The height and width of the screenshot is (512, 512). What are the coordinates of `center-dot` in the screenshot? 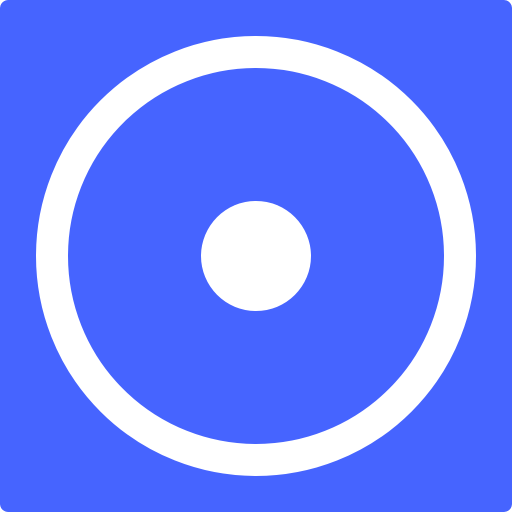 It's located at (256, 256).